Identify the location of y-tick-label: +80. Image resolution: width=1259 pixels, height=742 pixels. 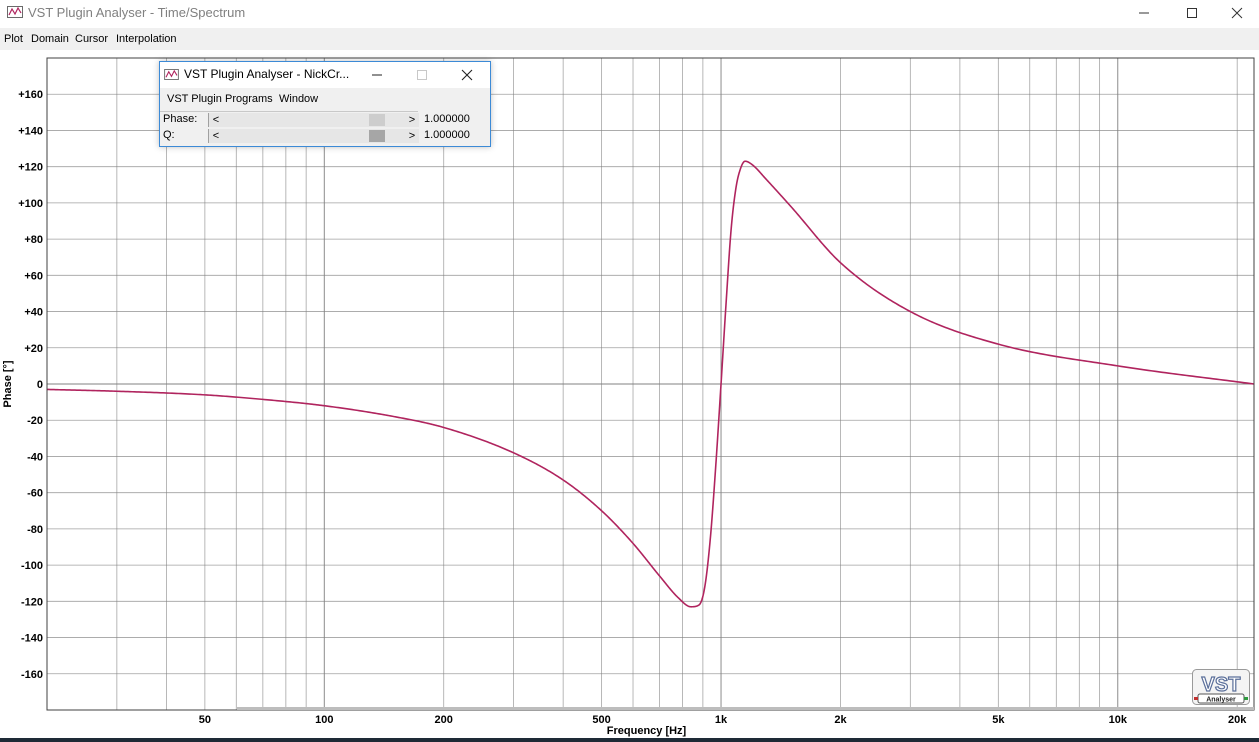
(33, 240).